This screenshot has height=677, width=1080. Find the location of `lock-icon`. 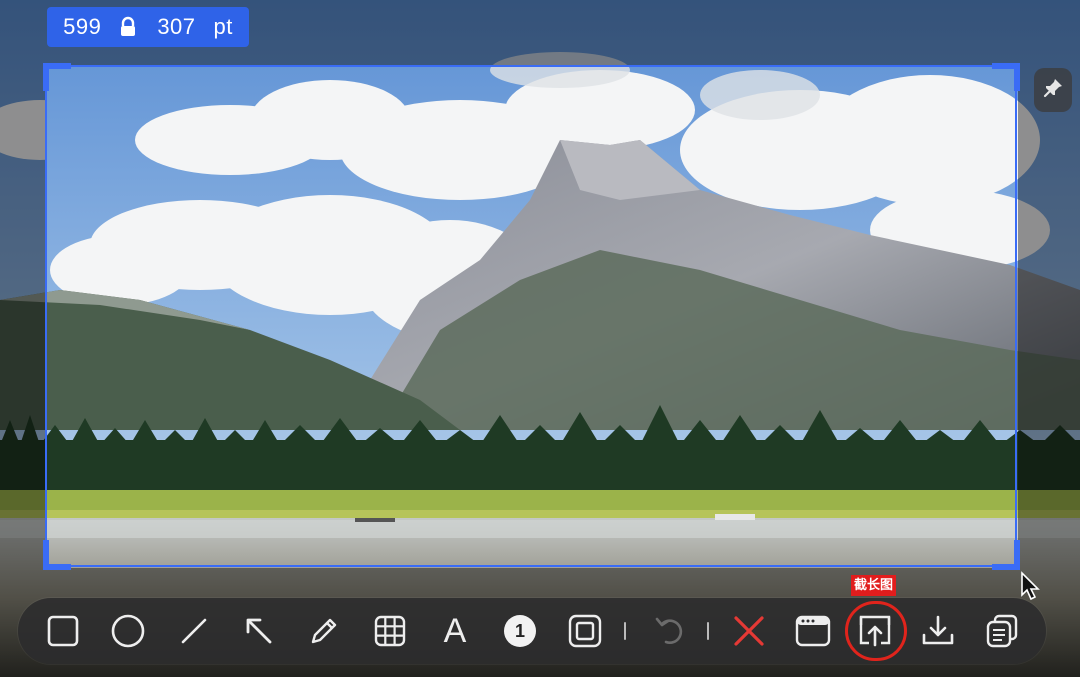

lock-icon is located at coordinates (129, 27).